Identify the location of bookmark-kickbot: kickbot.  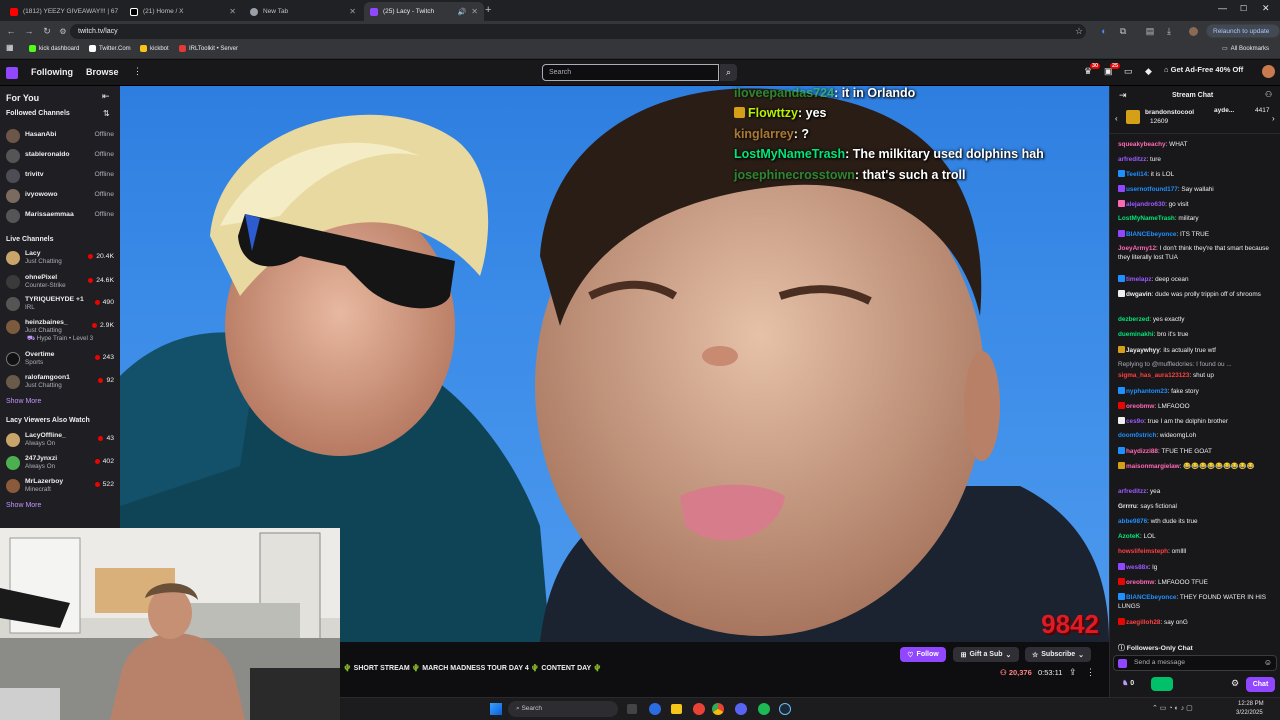
(154, 48).